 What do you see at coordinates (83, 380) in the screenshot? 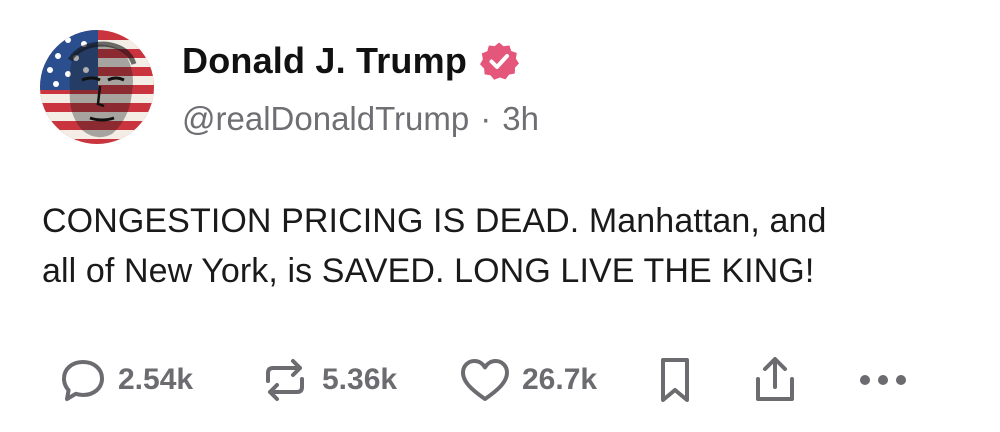
I see `reply-icon` at bounding box center [83, 380].